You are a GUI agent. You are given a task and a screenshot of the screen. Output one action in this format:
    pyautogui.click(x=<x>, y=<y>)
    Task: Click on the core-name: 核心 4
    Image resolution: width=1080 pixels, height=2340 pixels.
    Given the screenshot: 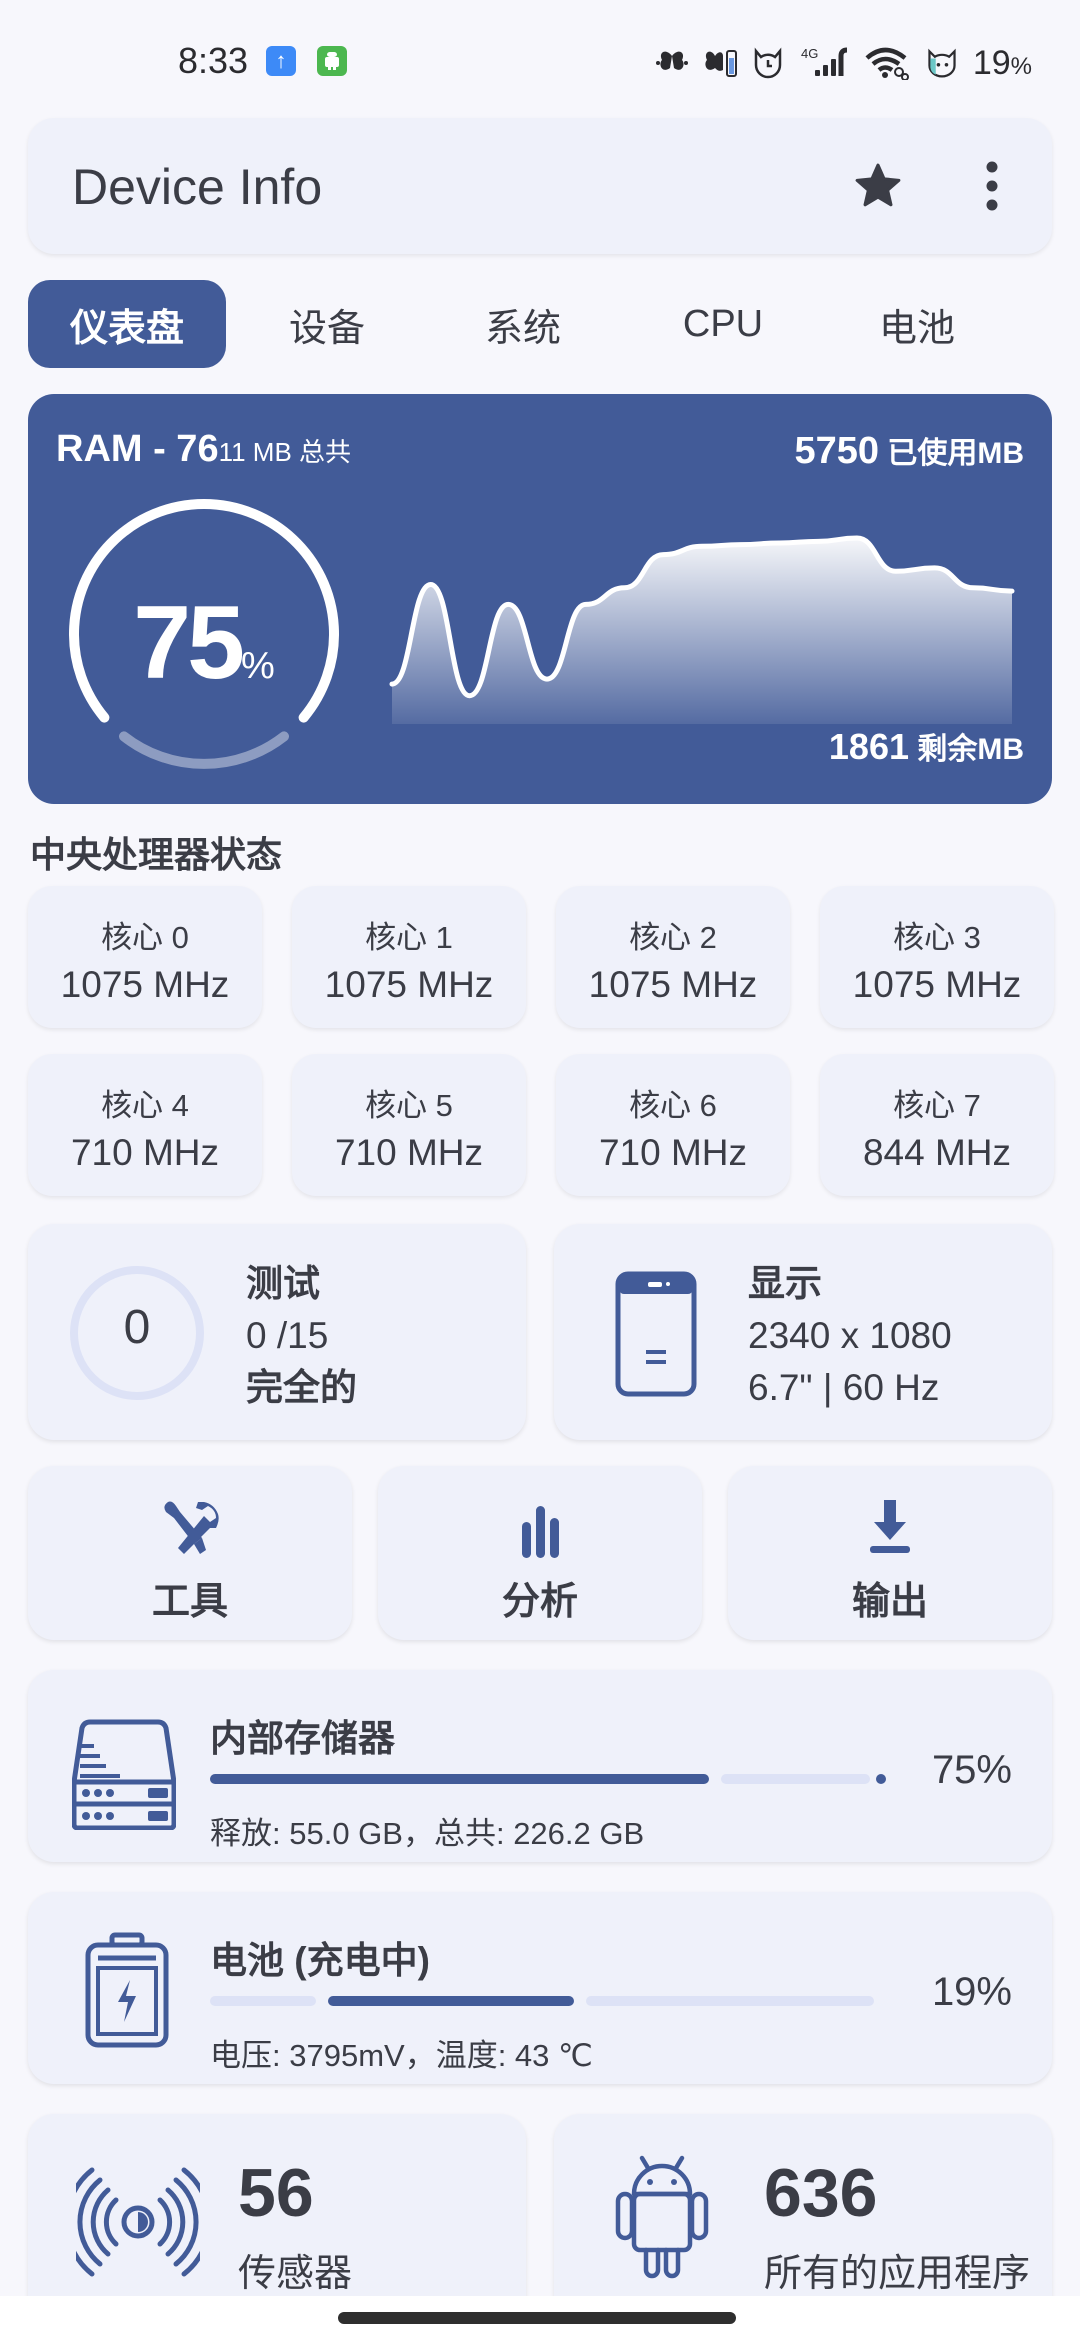 What is the action you would take?
    pyautogui.click(x=145, y=1105)
    